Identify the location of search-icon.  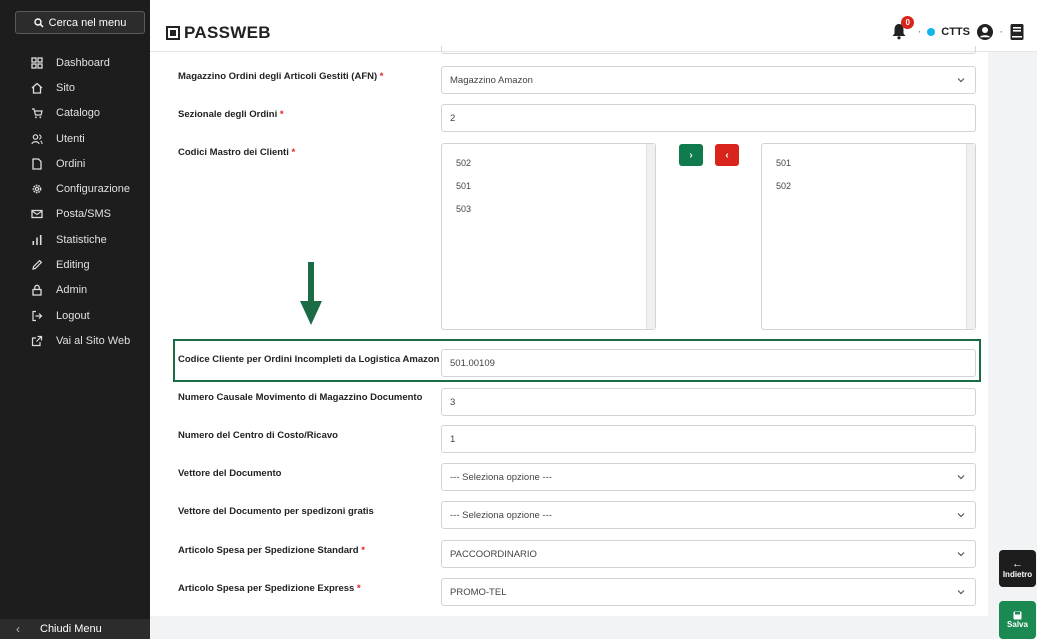
(38, 22).